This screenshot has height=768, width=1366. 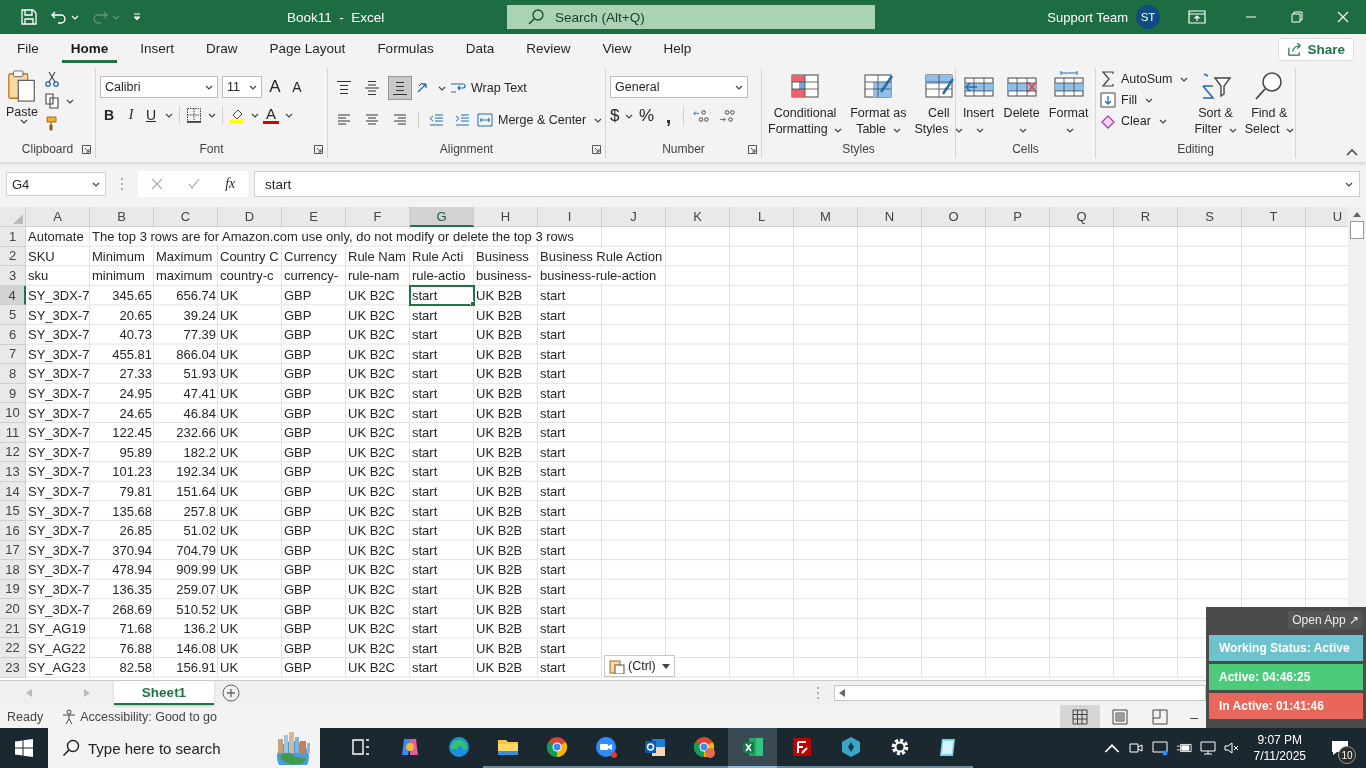 What do you see at coordinates (826, 217) in the screenshot?
I see `column-header: M` at bounding box center [826, 217].